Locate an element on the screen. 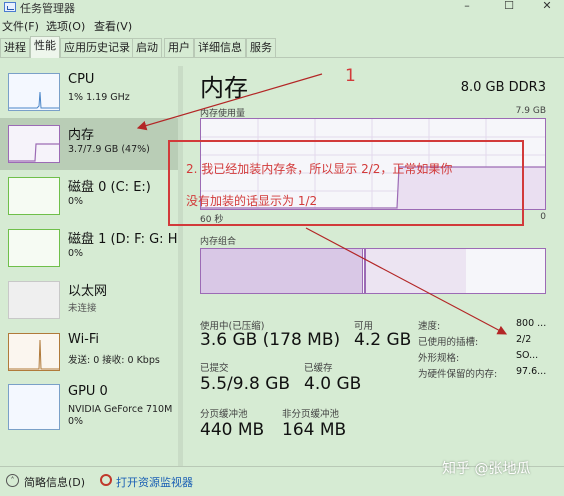 This screenshot has height=496, width=564. sidebar-item-subtitle: 1% 1.19 GHz is located at coordinates (99, 97).